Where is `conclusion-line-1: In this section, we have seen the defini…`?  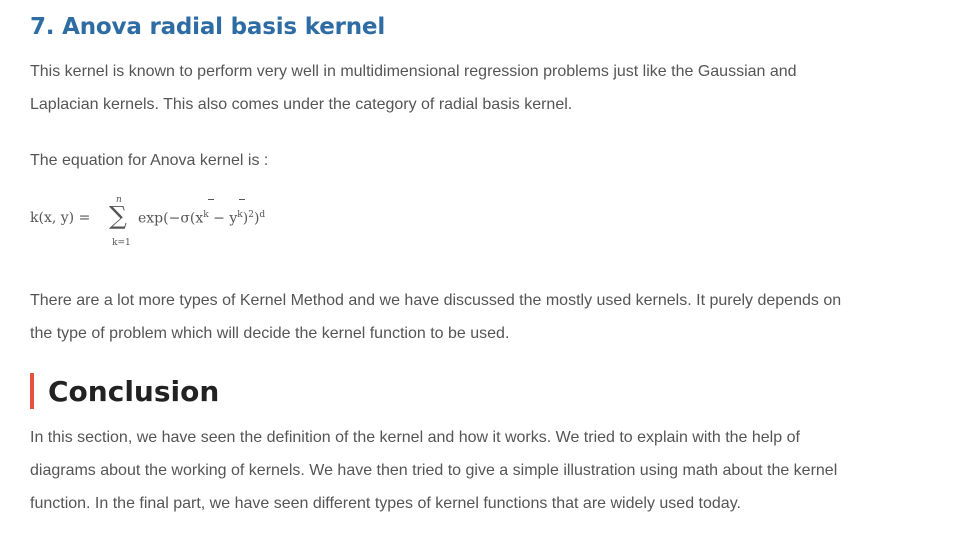 conclusion-line-1: In this section, we have seen the defini… is located at coordinates (415, 437).